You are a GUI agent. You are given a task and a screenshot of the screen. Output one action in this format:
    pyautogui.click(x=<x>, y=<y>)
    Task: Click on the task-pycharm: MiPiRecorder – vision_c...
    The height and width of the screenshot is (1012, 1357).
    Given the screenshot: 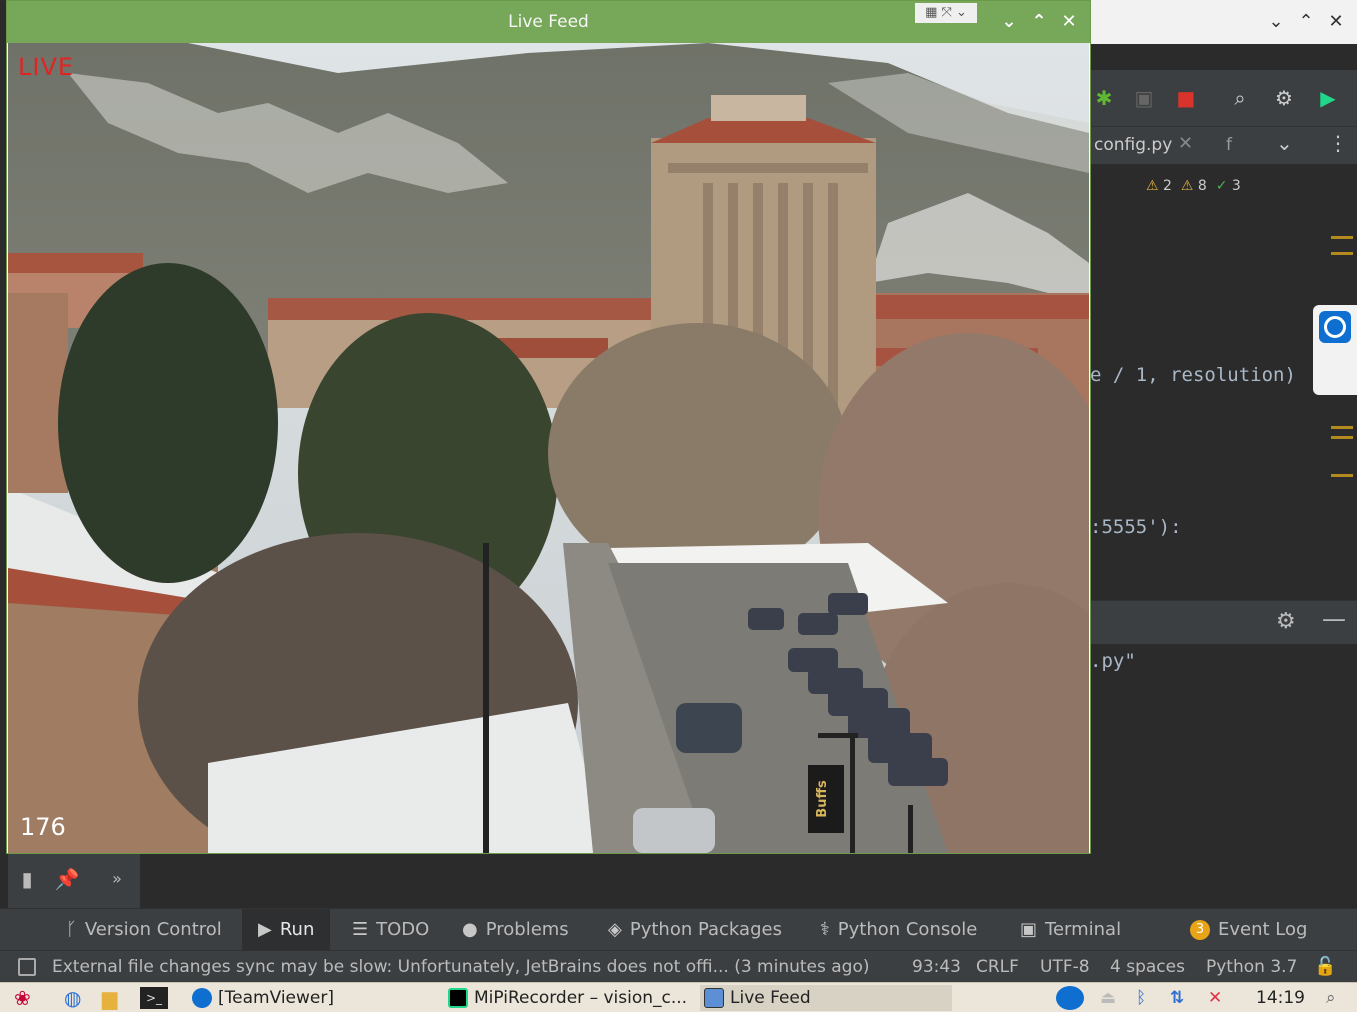 What is the action you would take?
    pyautogui.click(x=570, y=998)
    